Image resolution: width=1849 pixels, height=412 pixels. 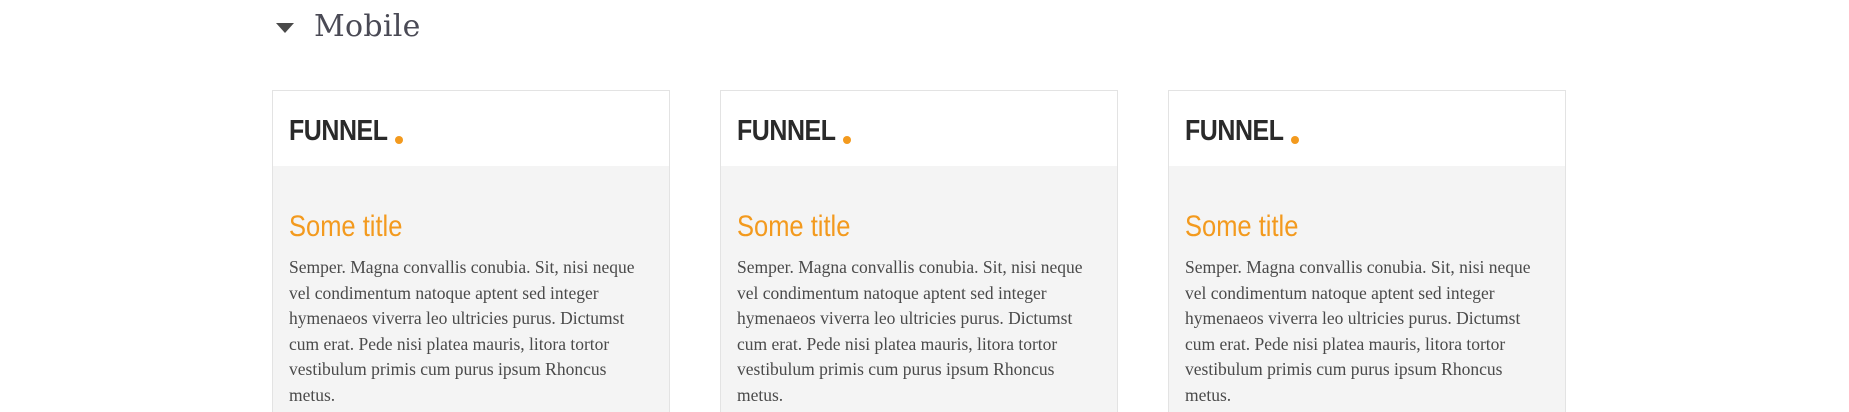 I want to click on section-toggle-mobile: Mobile, so click(x=348, y=26).